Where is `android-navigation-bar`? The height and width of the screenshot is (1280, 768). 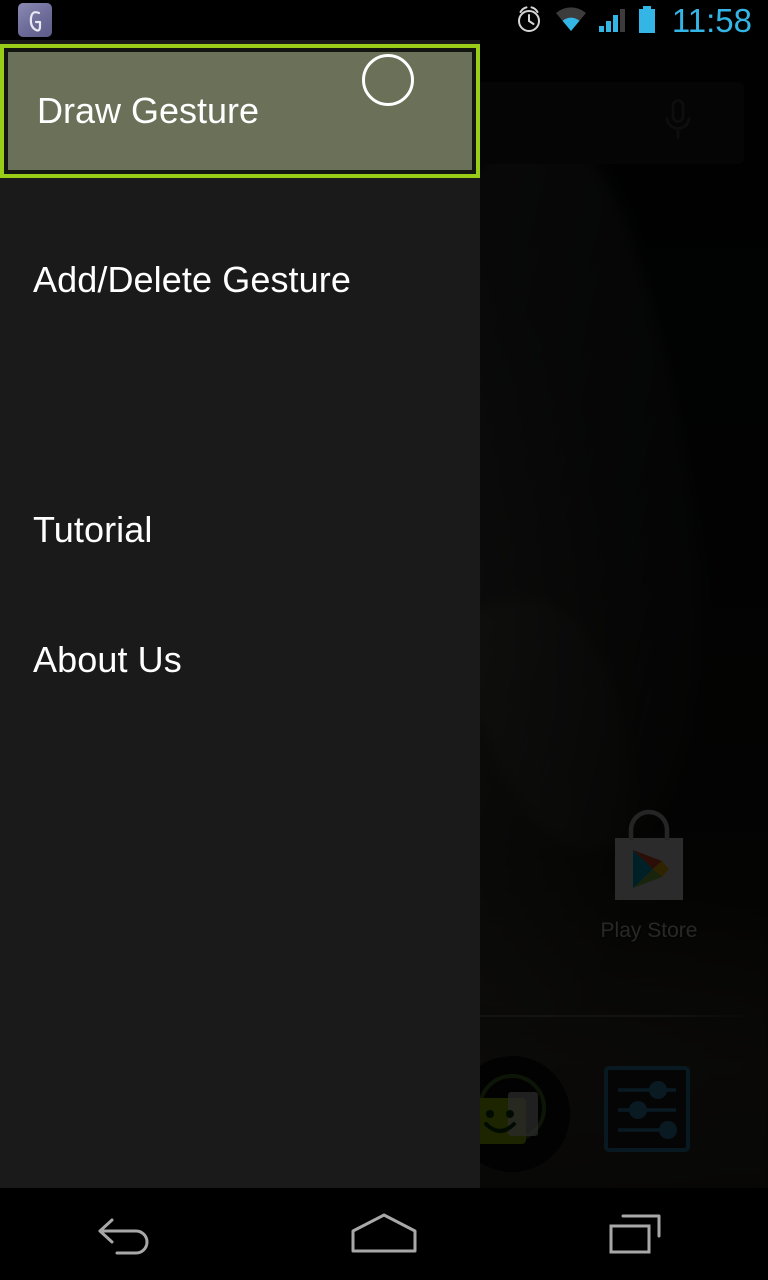 android-navigation-bar is located at coordinates (384, 1234).